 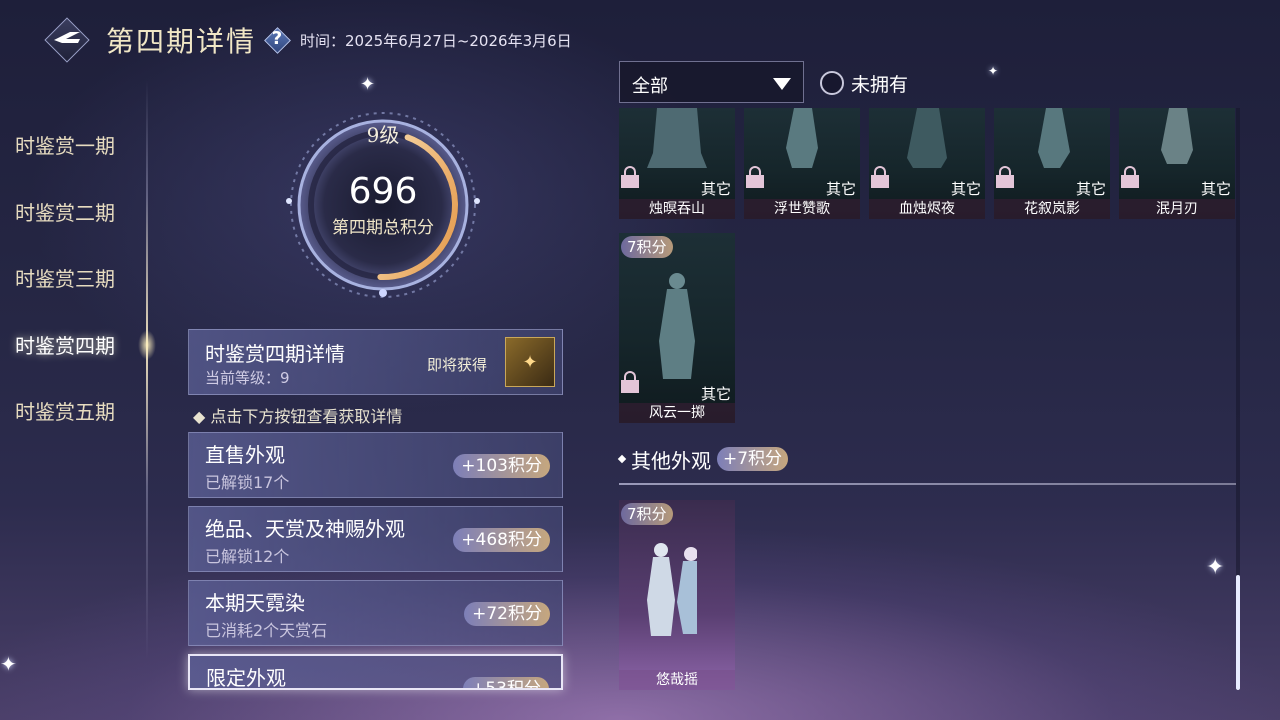 What do you see at coordinates (383, 228) in the screenshot?
I see `total-score-label: 第四期总积分` at bounding box center [383, 228].